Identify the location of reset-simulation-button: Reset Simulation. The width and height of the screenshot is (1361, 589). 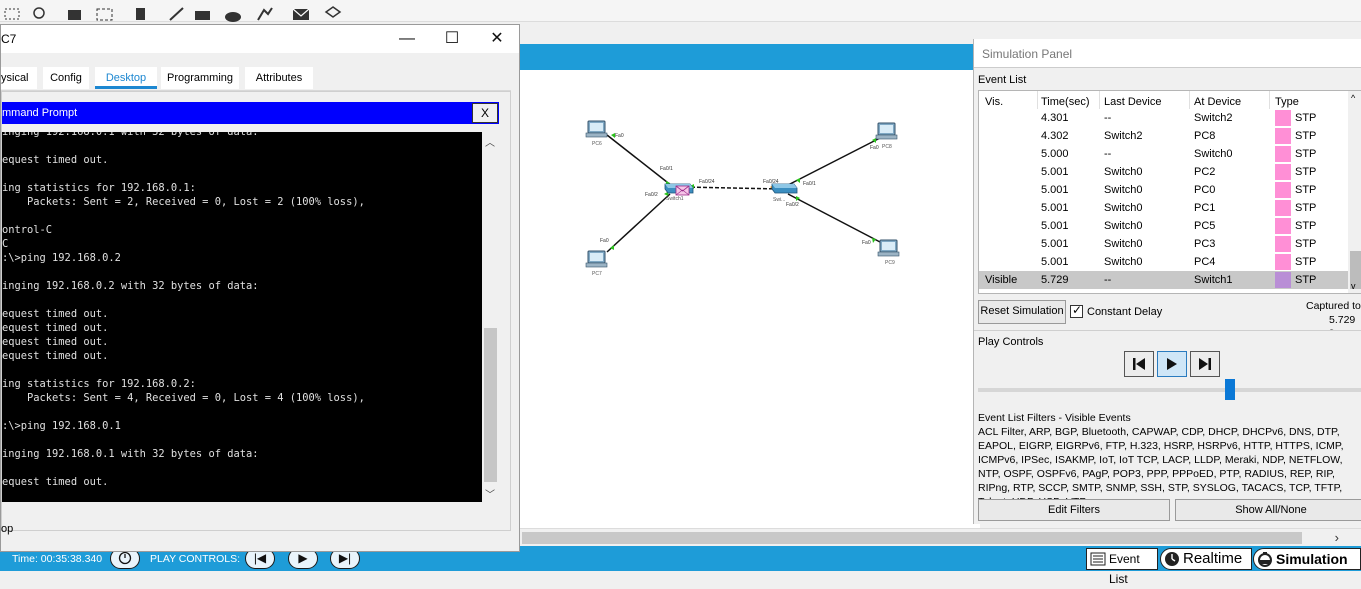
(1022, 312).